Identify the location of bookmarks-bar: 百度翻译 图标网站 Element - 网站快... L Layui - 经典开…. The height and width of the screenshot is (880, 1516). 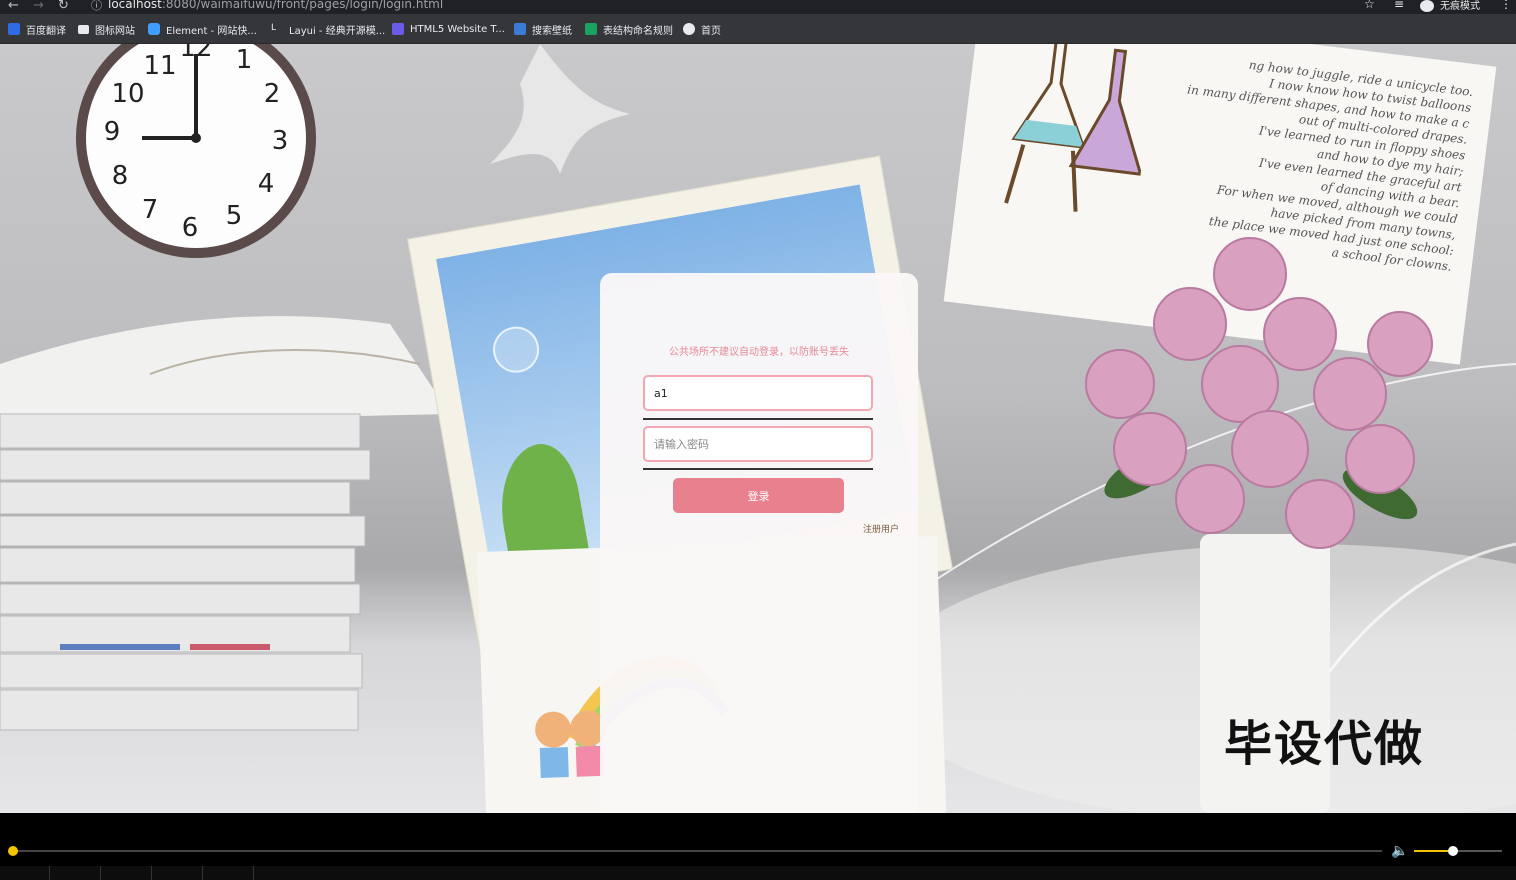
(758, 29).